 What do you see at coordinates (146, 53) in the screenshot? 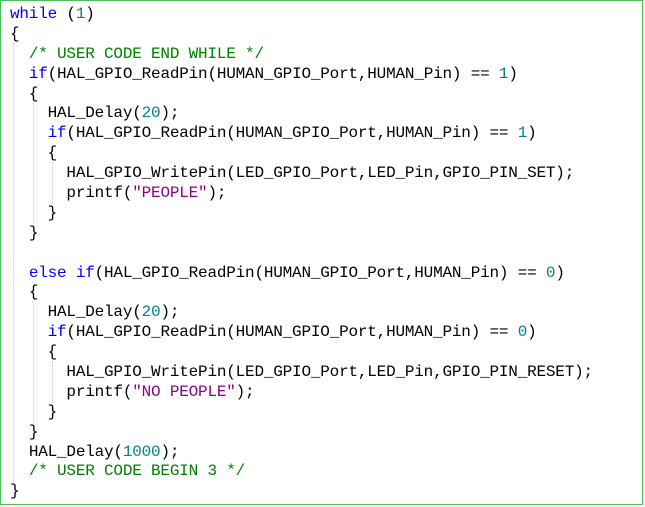
I see `comment-token: /* USER CODE END WHILE */` at bounding box center [146, 53].